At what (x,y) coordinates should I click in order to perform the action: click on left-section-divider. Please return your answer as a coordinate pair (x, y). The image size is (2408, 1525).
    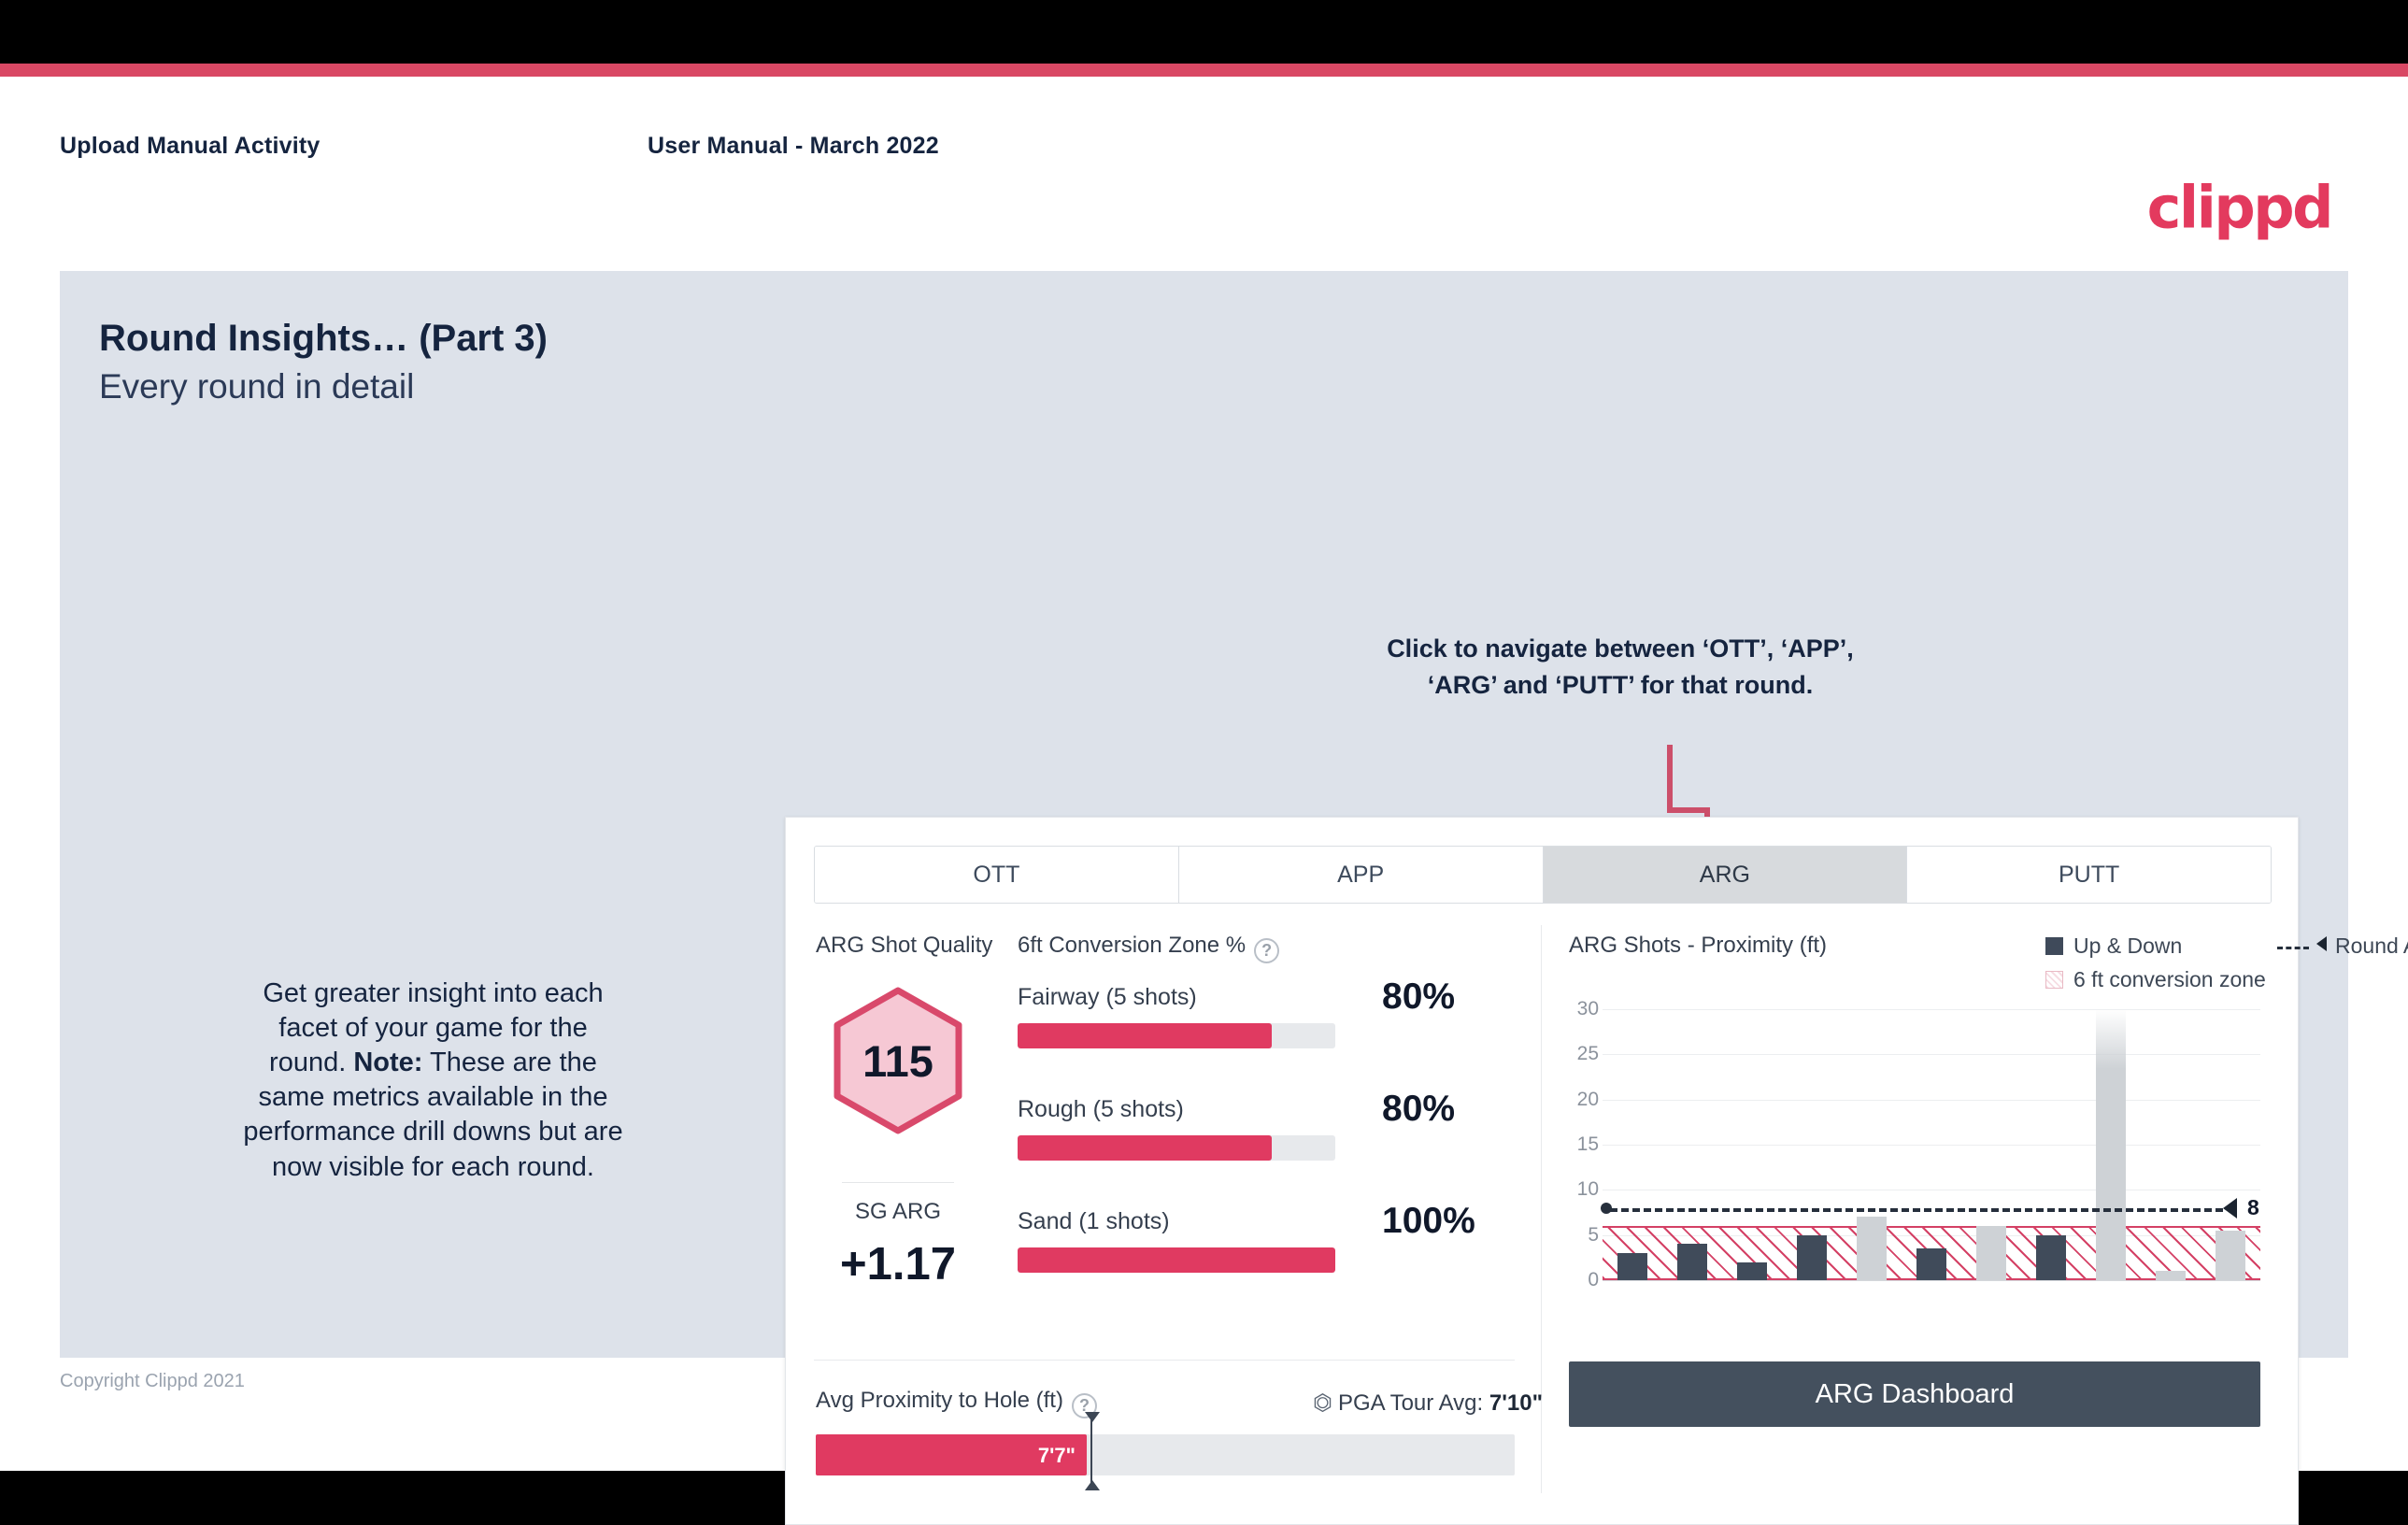
    Looking at the image, I should click on (1164, 1360).